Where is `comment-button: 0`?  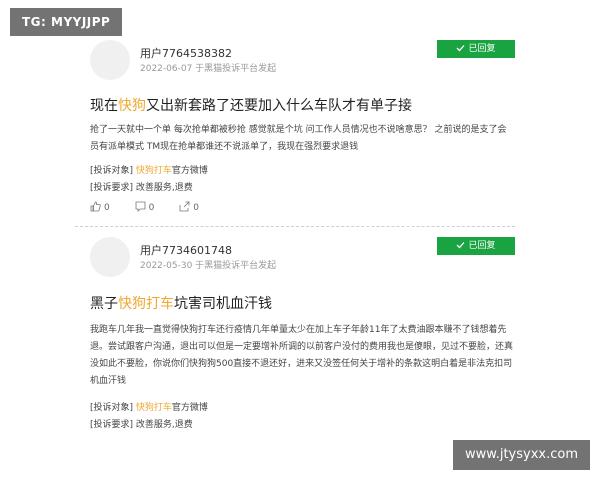 comment-button: 0 is located at coordinates (145, 207).